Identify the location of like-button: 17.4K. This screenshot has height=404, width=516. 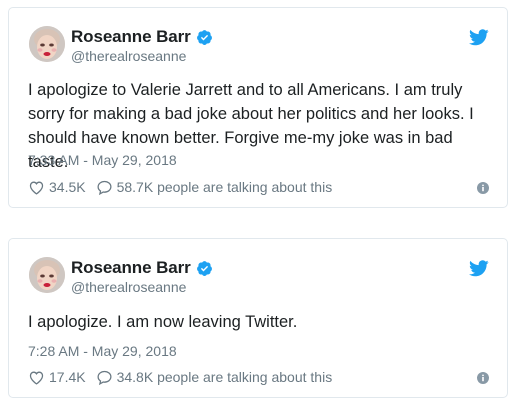
(57, 377).